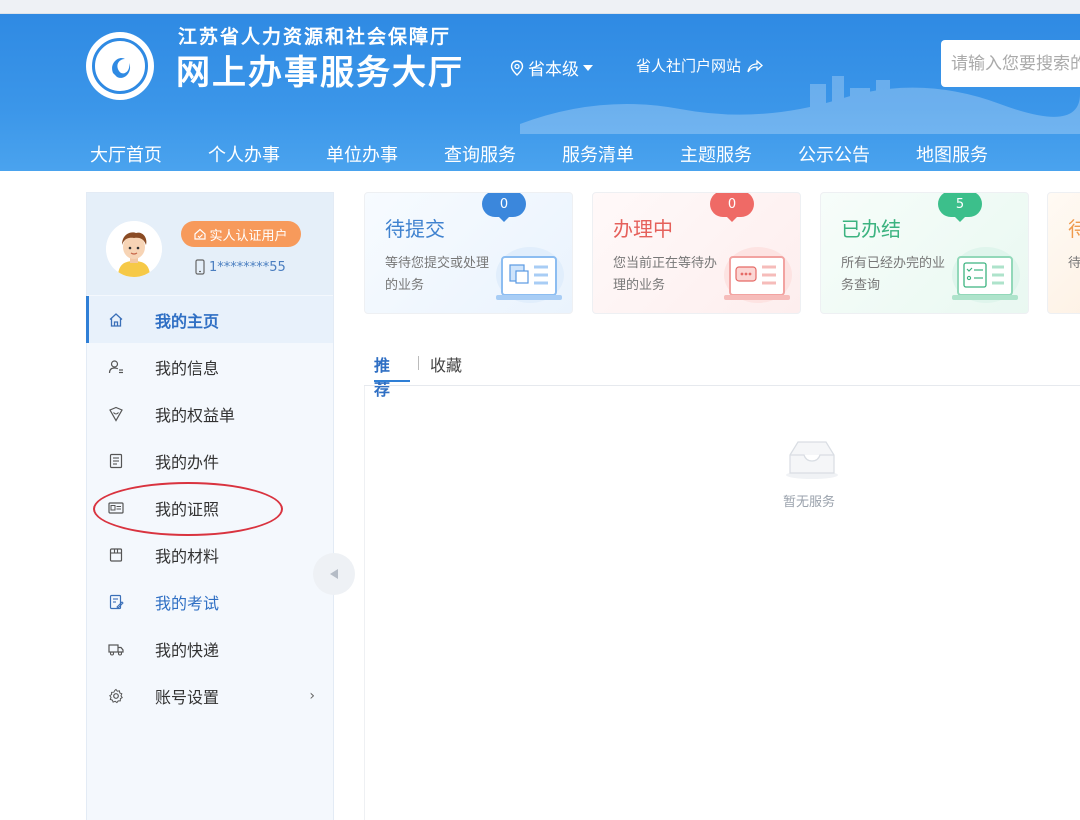  Describe the element at coordinates (312, 695) in the screenshot. I see `chevron-right-icon: ›` at that location.